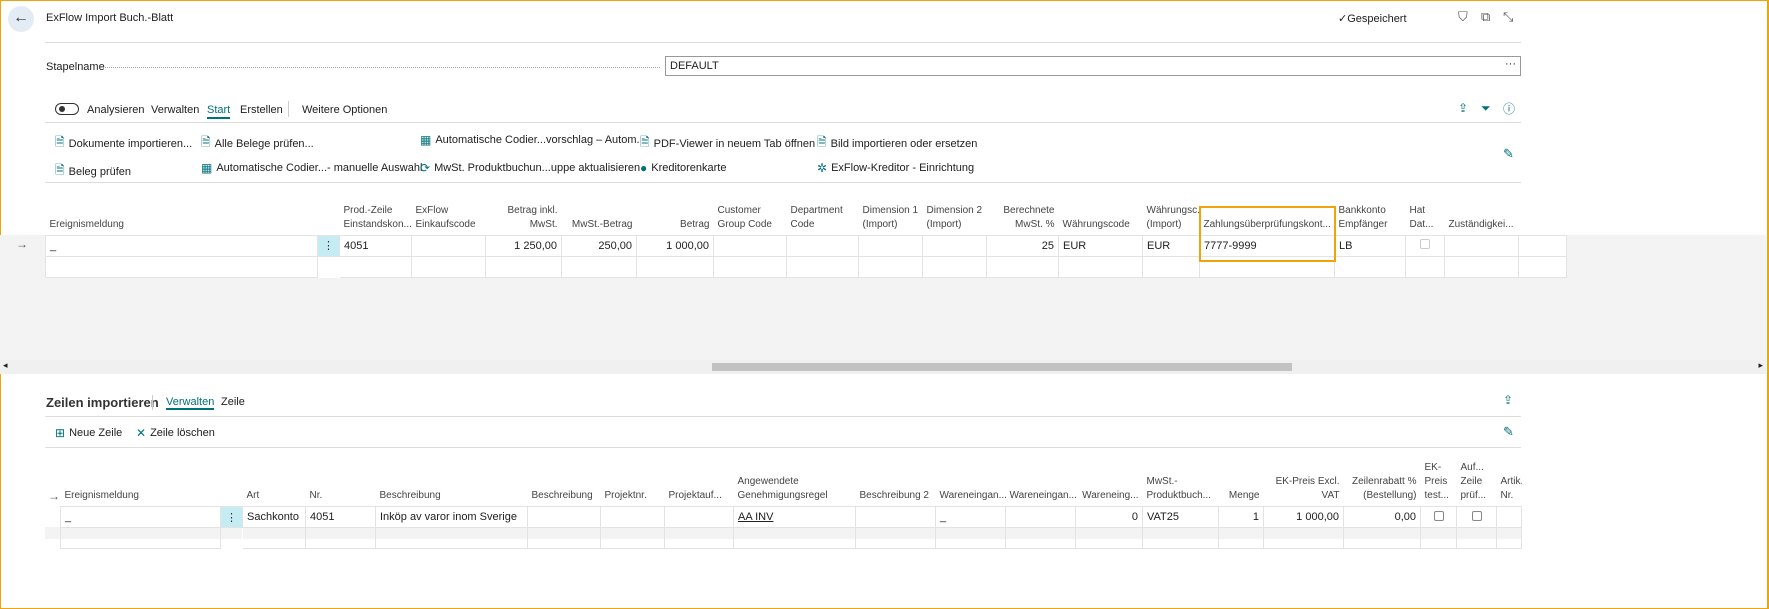 Image resolution: width=1769 pixels, height=609 pixels. Describe the element at coordinates (823, 215) in the screenshot. I see `column-header: Department Code` at that location.